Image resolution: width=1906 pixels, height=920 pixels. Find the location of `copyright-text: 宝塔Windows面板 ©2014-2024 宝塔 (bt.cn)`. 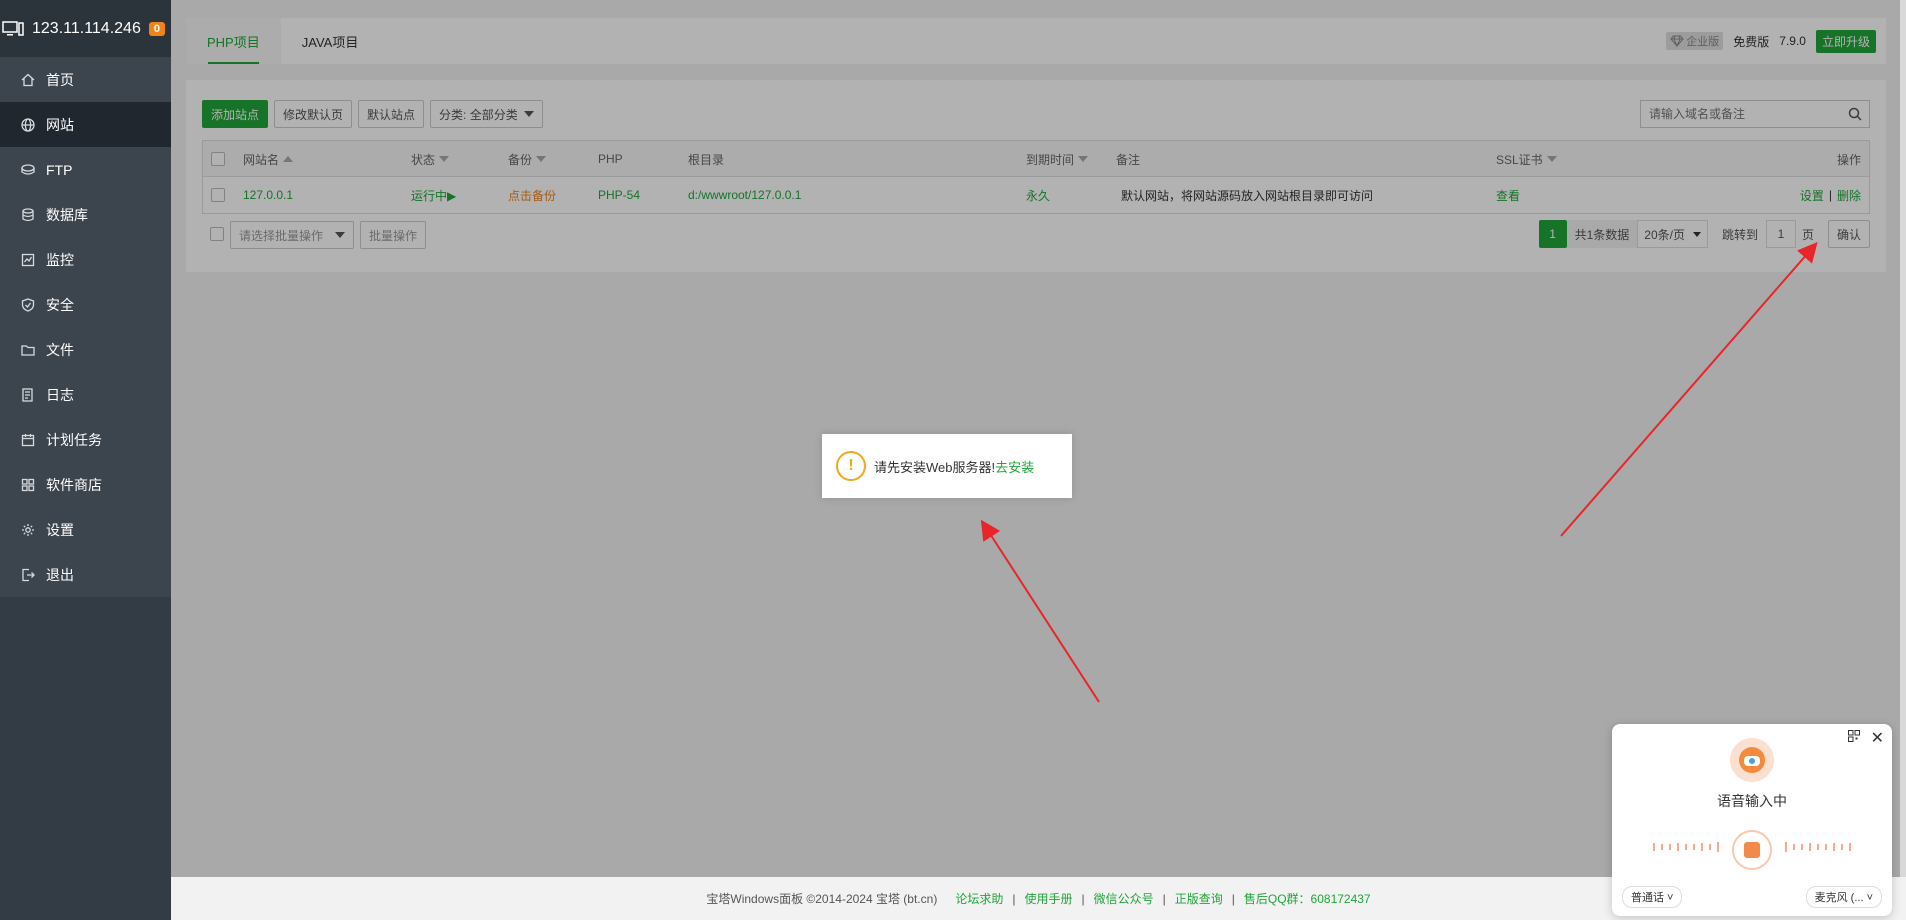

copyright-text: 宝塔Windows面板 ©2014-2024 宝塔 (bt.cn) is located at coordinates (822, 899).